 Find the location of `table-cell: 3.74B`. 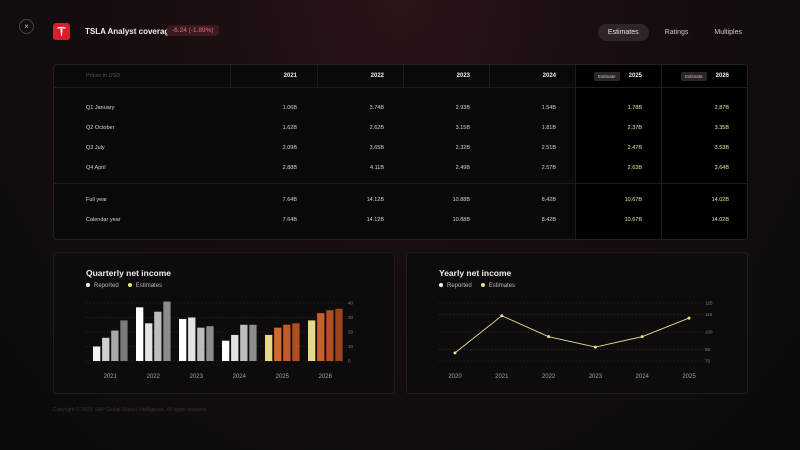

table-cell: 3.74B is located at coordinates (376, 108).